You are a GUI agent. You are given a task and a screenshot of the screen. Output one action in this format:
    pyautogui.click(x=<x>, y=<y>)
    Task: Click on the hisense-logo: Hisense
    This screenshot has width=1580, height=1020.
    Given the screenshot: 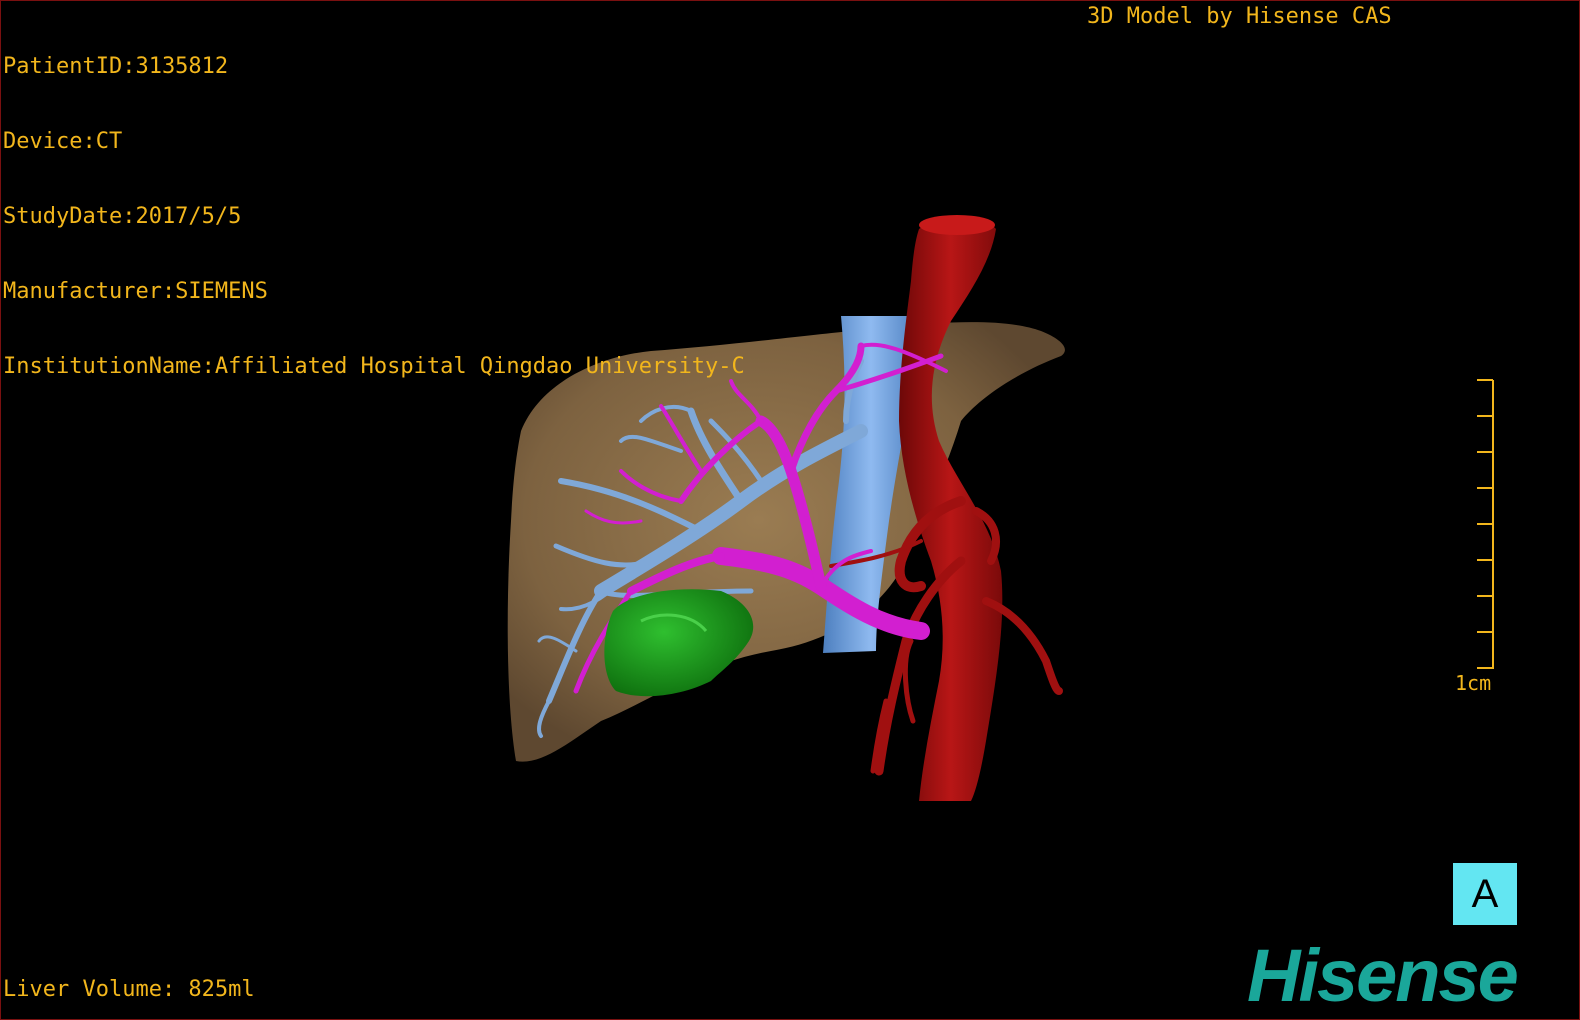 What is the action you would take?
    pyautogui.click(x=1383, y=975)
    